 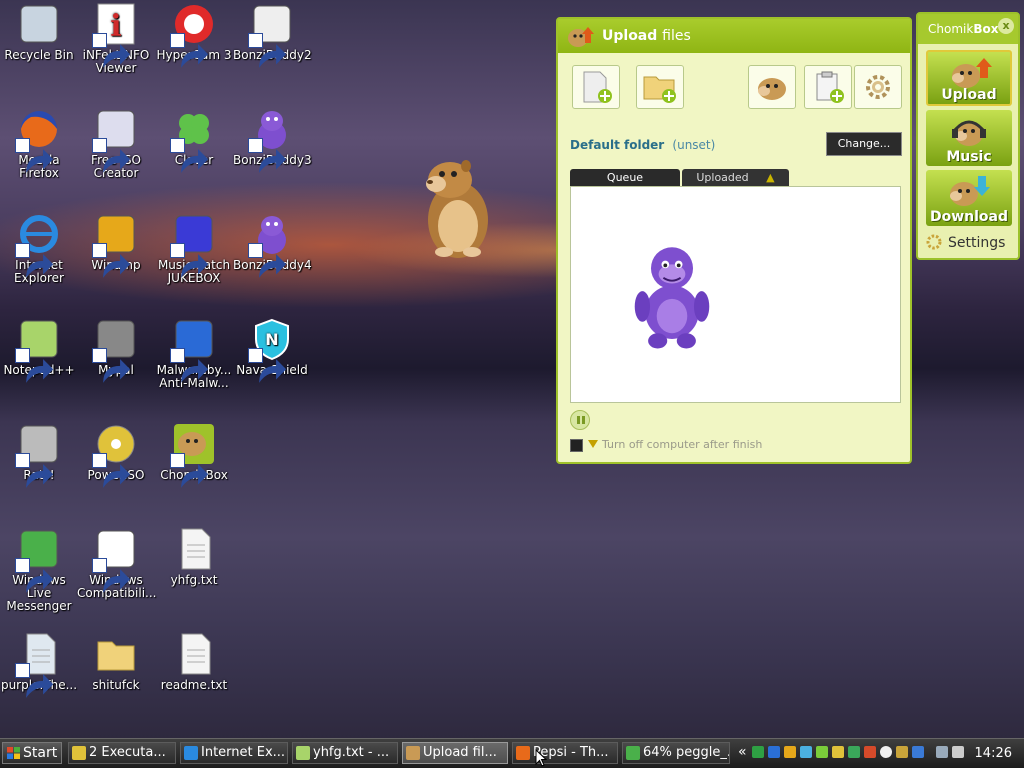 What do you see at coordinates (969, 133) in the screenshot?
I see `hamster-headphones-icon` at bounding box center [969, 133].